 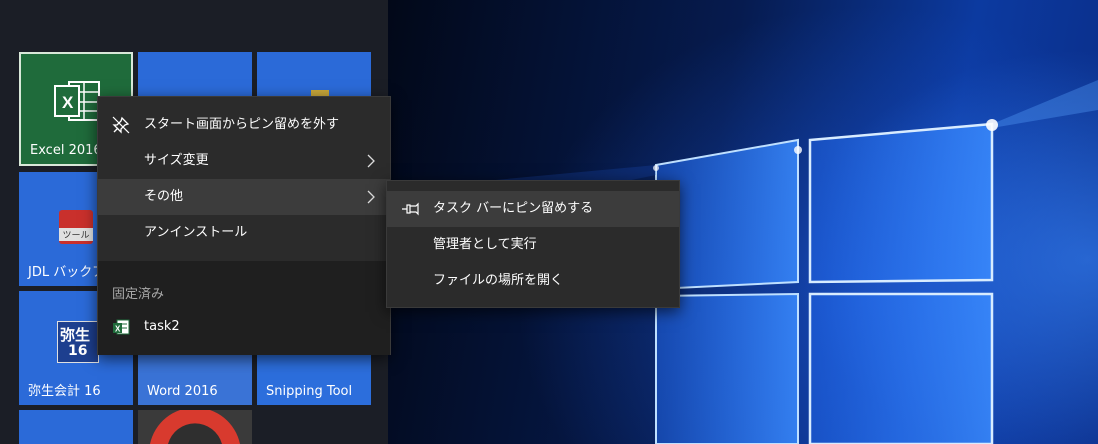 What do you see at coordinates (121, 125) in the screenshot?
I see `unpin-icon` at bounding box center [121, 125].